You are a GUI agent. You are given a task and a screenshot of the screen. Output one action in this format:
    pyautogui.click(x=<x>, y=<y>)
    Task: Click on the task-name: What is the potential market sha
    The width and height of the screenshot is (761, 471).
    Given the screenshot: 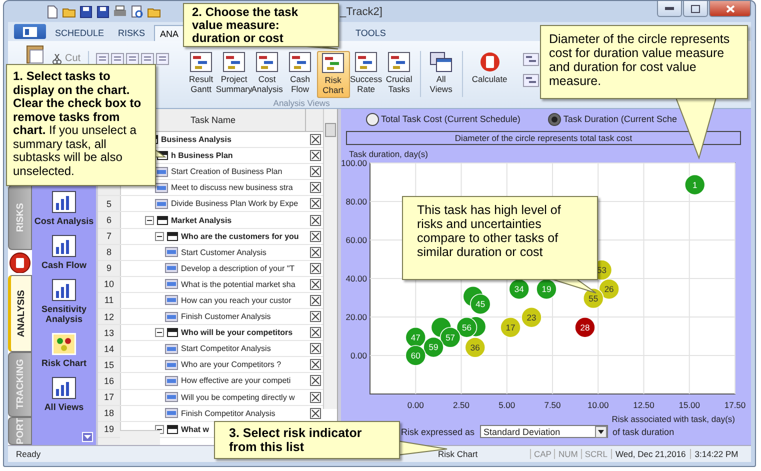 What is the action you would take?
    pyautogui.click(x=238, y=284)
    